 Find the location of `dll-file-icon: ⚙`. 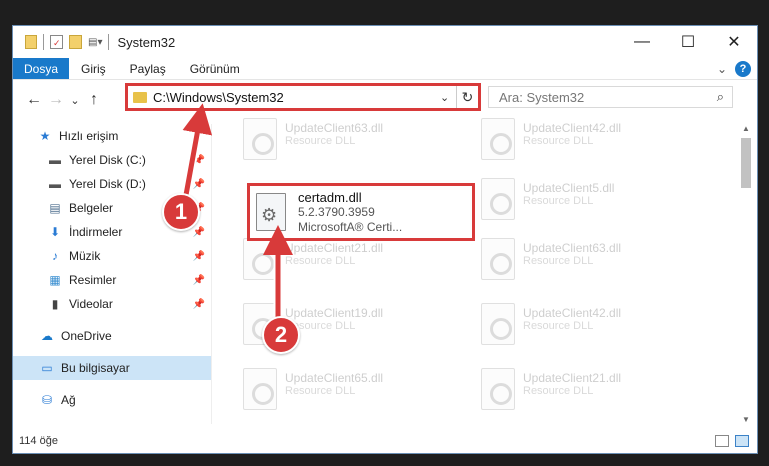

dll-file-icon: ⚙ is located at coordinates (271, 212).